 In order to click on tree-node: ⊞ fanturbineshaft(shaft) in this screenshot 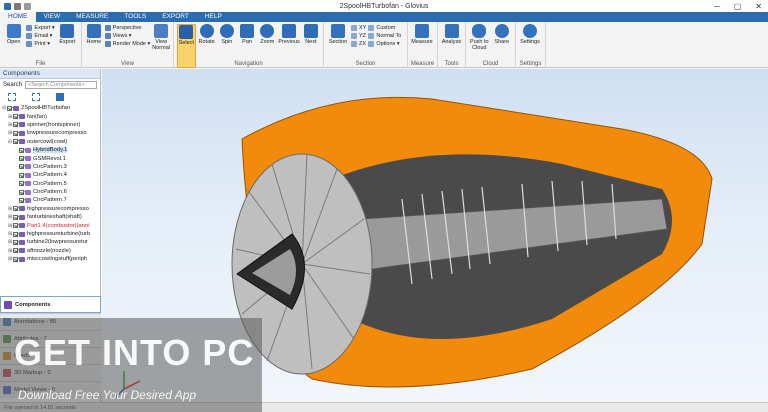, I will do `click(51, 217)`.